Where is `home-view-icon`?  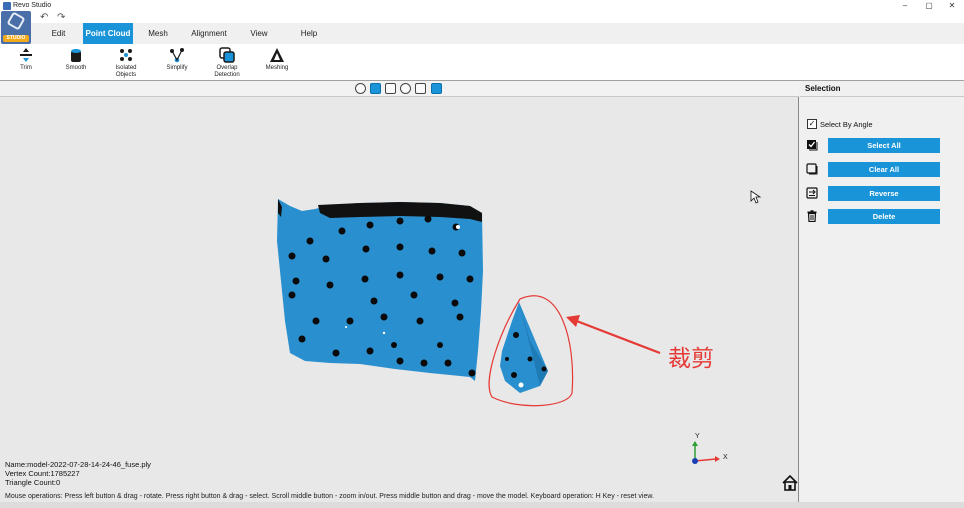
home-view-icon is located at coordinates (790, 482).